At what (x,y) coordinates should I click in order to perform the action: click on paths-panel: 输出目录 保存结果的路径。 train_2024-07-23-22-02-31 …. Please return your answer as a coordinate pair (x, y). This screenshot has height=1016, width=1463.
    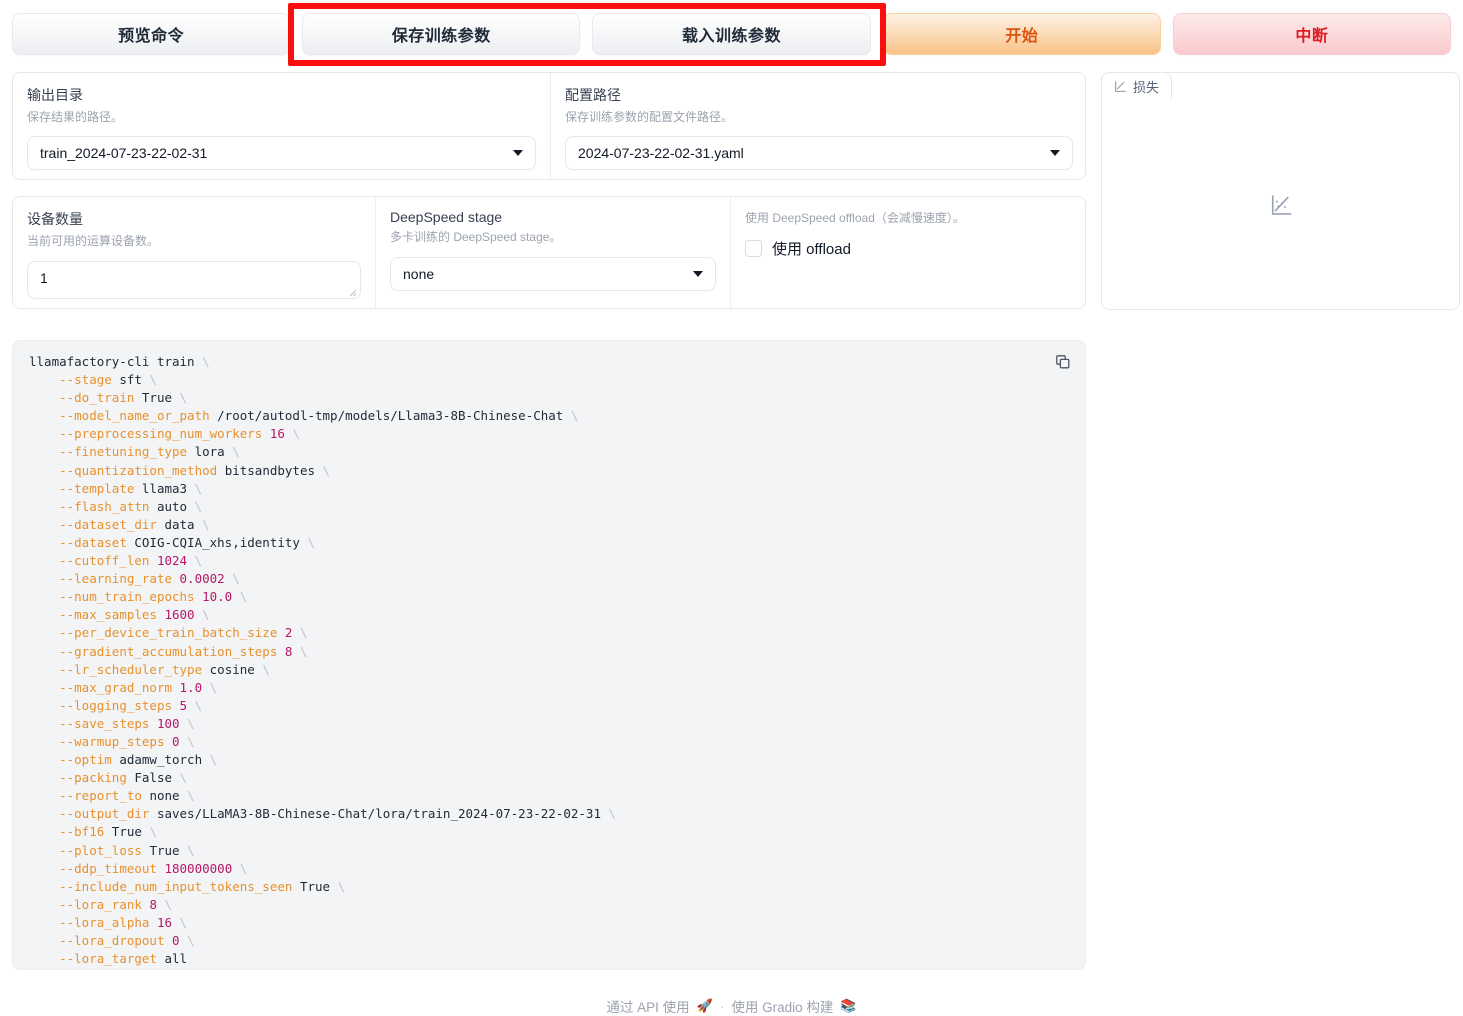
    Looking at the image, I should click on (549, 126).